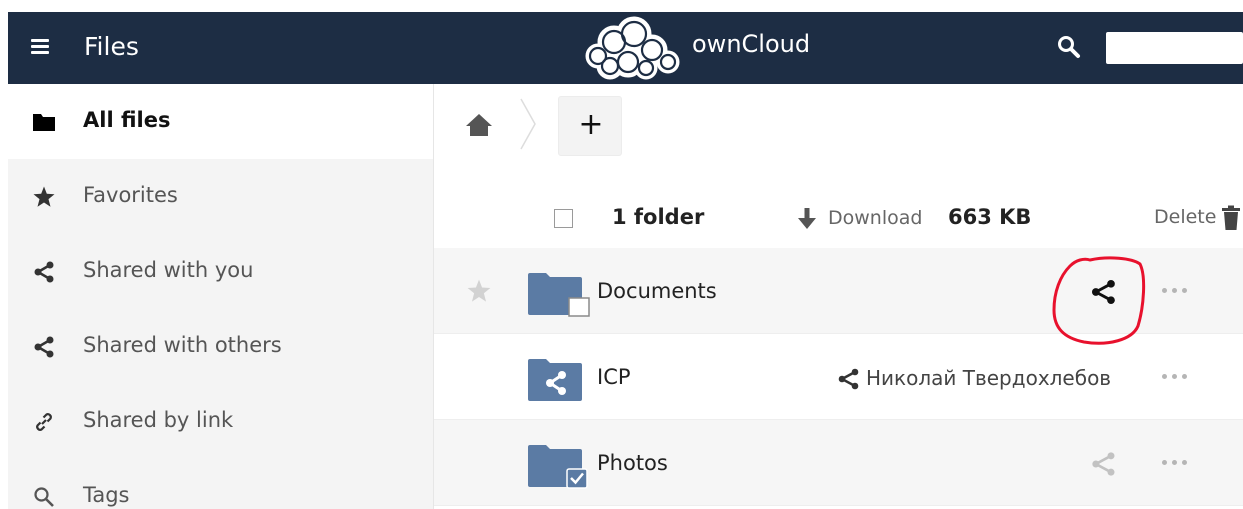 The image size is (1243, 509). Describe the element at coordinates (111, 46) in the screenshot. I see `app-title: Files` at that location.